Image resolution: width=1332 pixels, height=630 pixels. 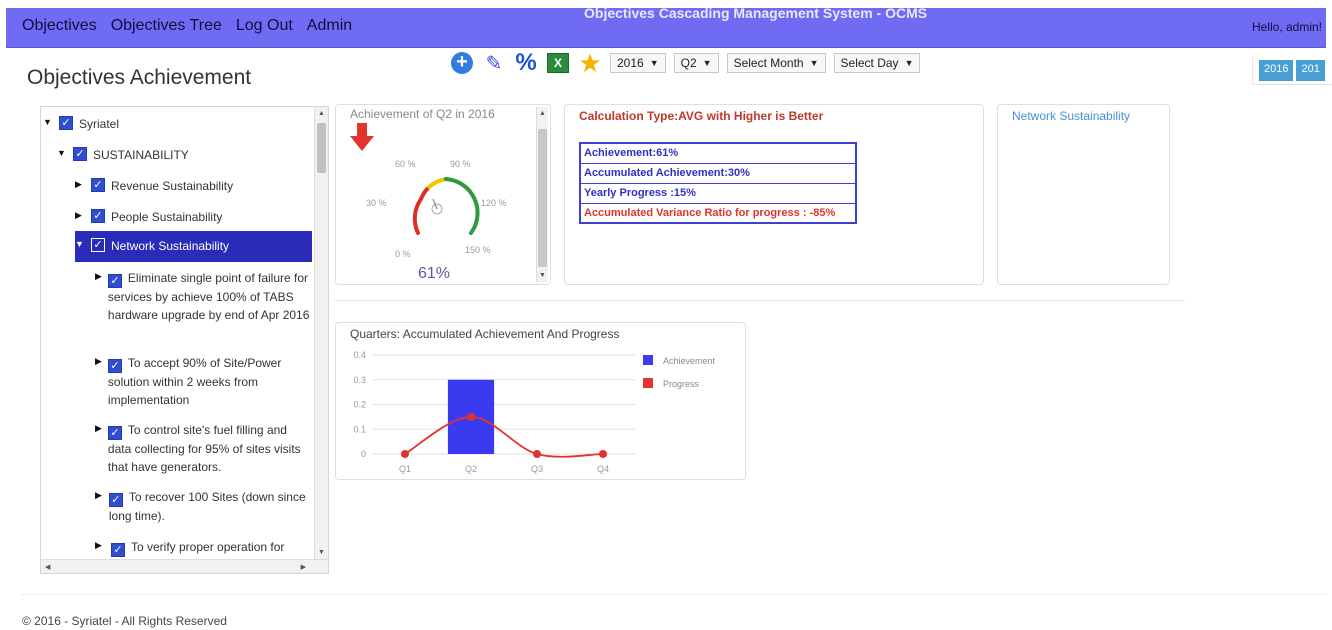 What do you see at coordinates (139, 77) in the screenshot?
I see `page-title: Objectives Achievement` at bounding box center [139, 77].